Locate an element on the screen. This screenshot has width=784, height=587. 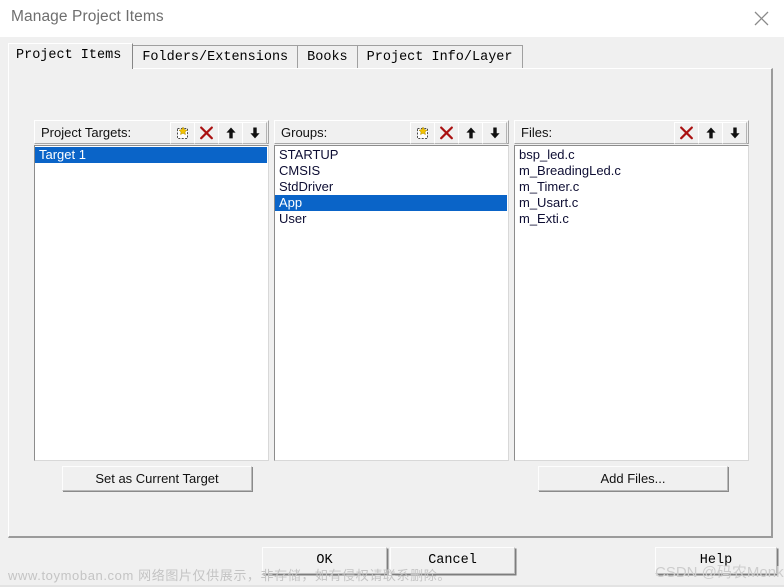
tab-label: Project Items is located at coordinates (69, 55).